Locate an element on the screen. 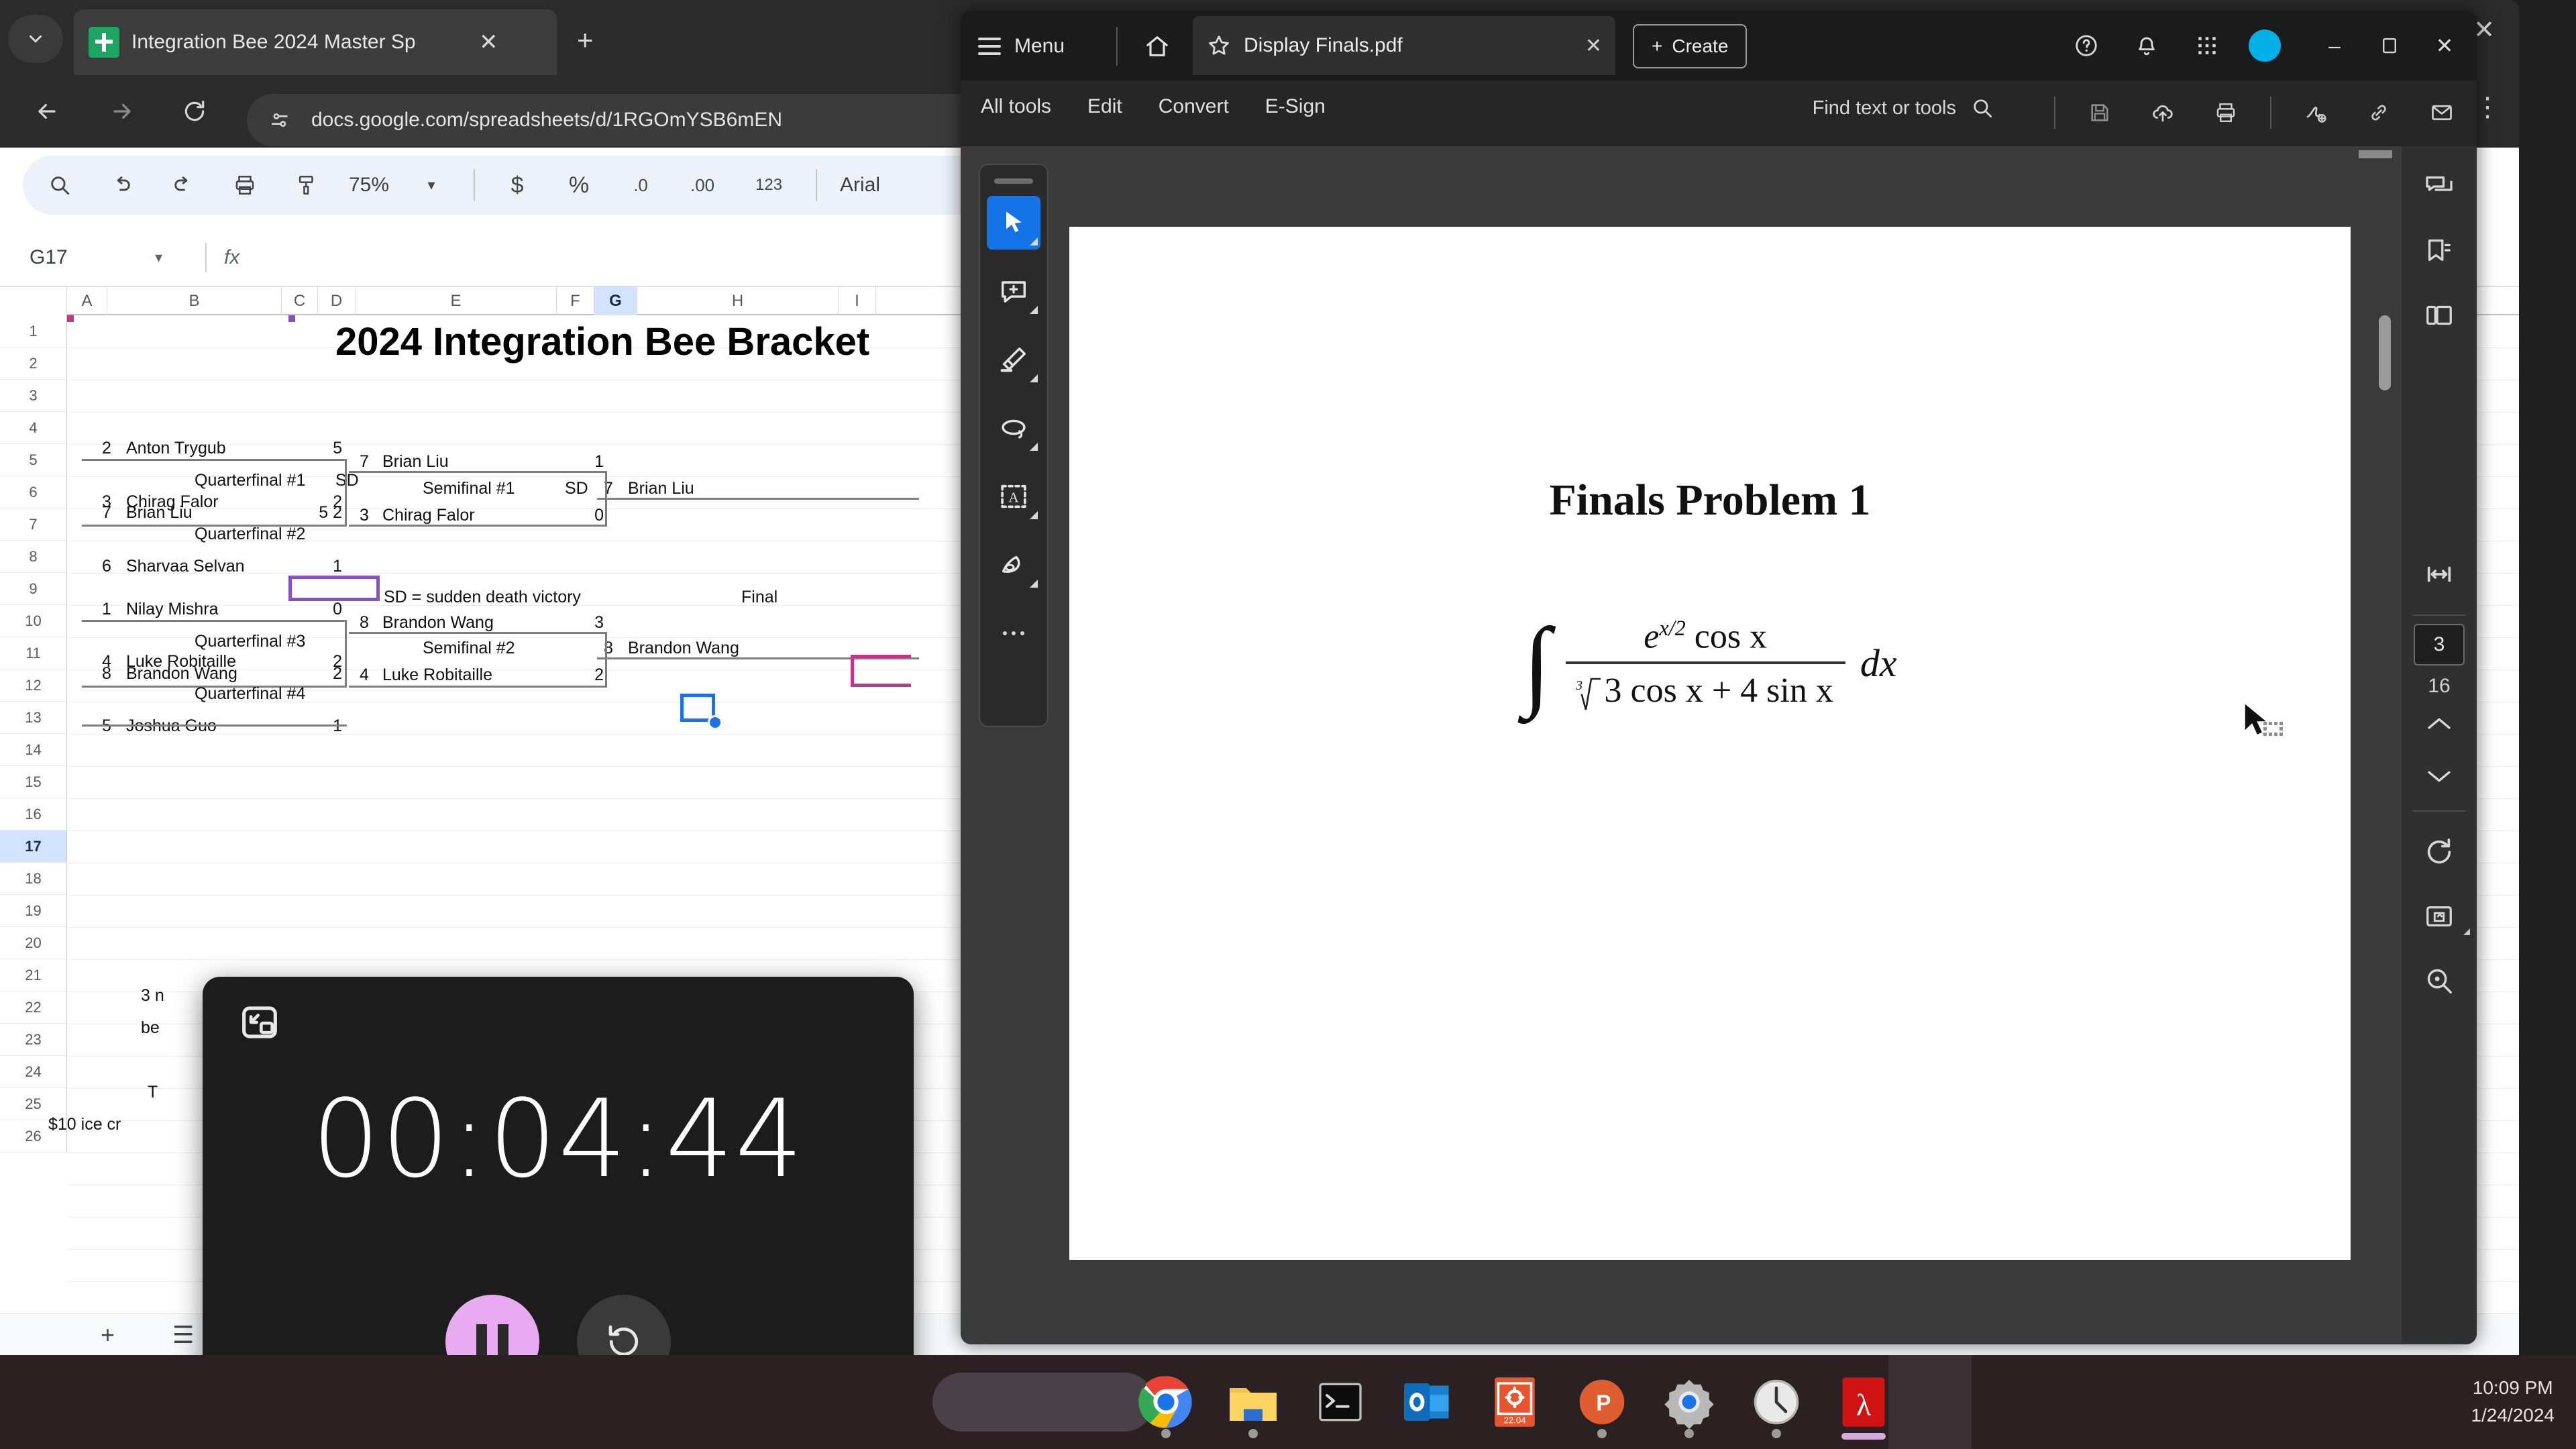 This screenshot has height=1449, width=2576. tab-search-icon is located at coordinates (35, 39).